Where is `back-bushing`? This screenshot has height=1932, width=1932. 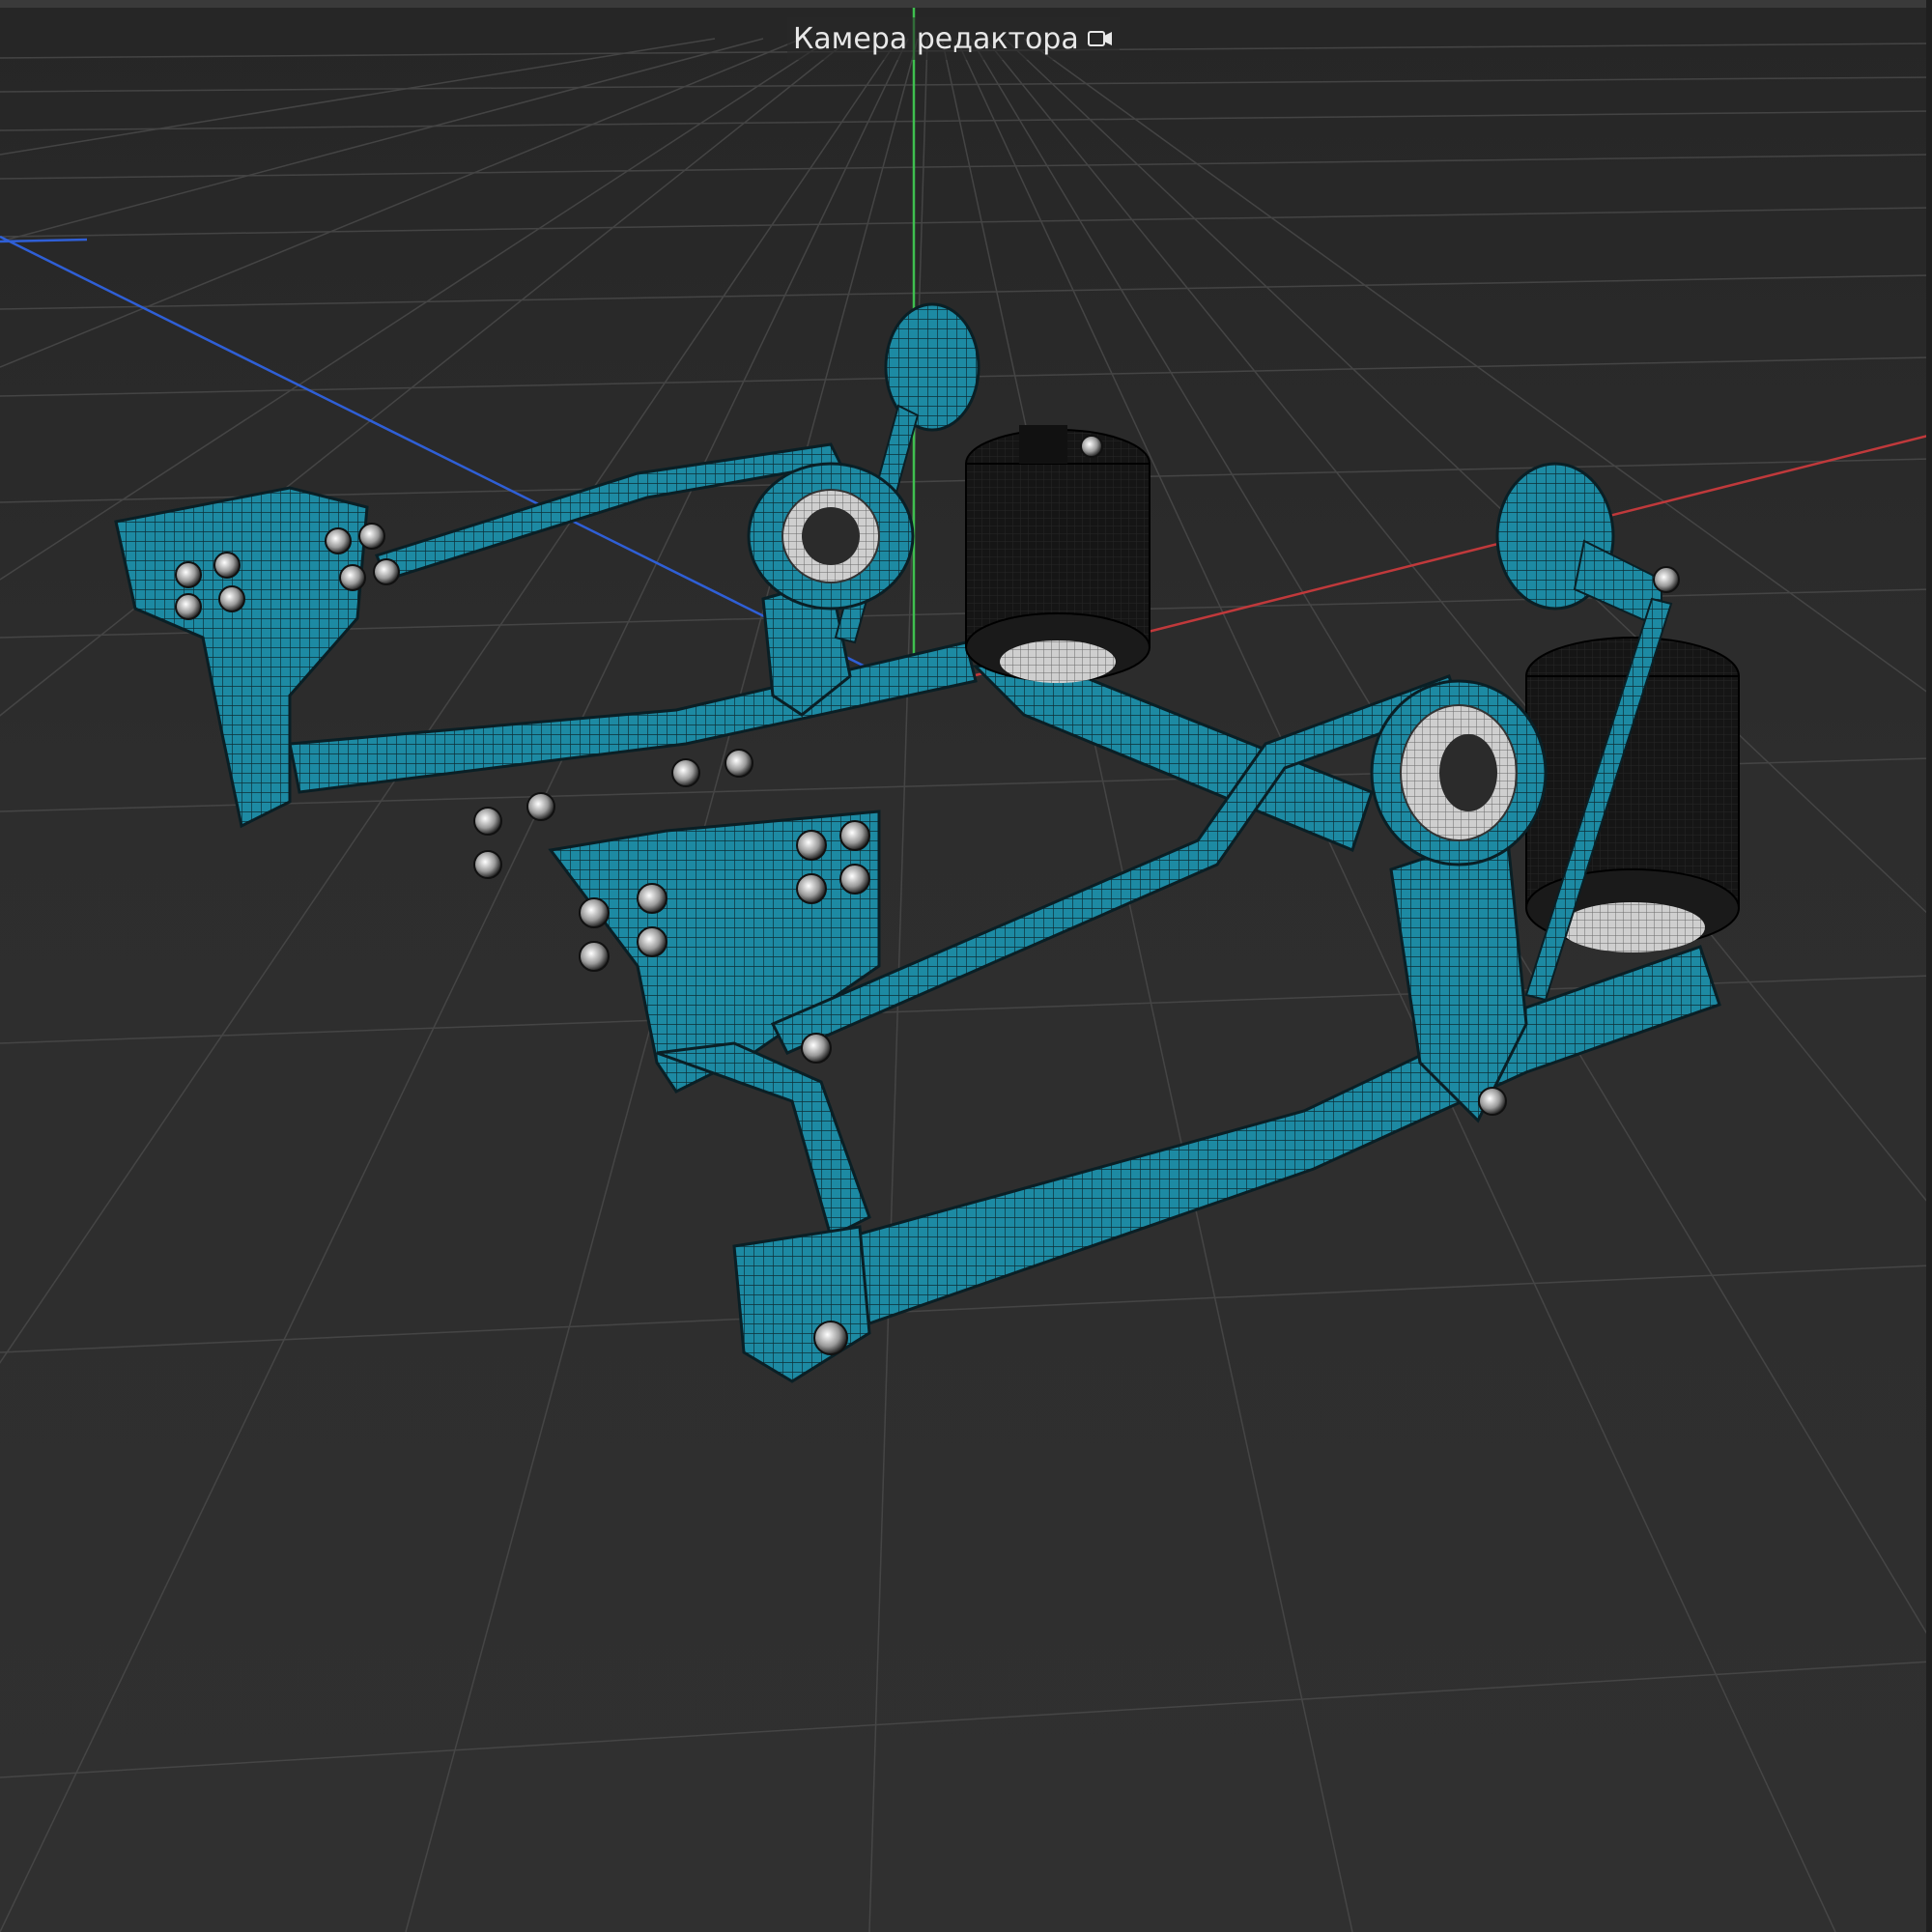
back-bushing is located at coordinates (831, 536).